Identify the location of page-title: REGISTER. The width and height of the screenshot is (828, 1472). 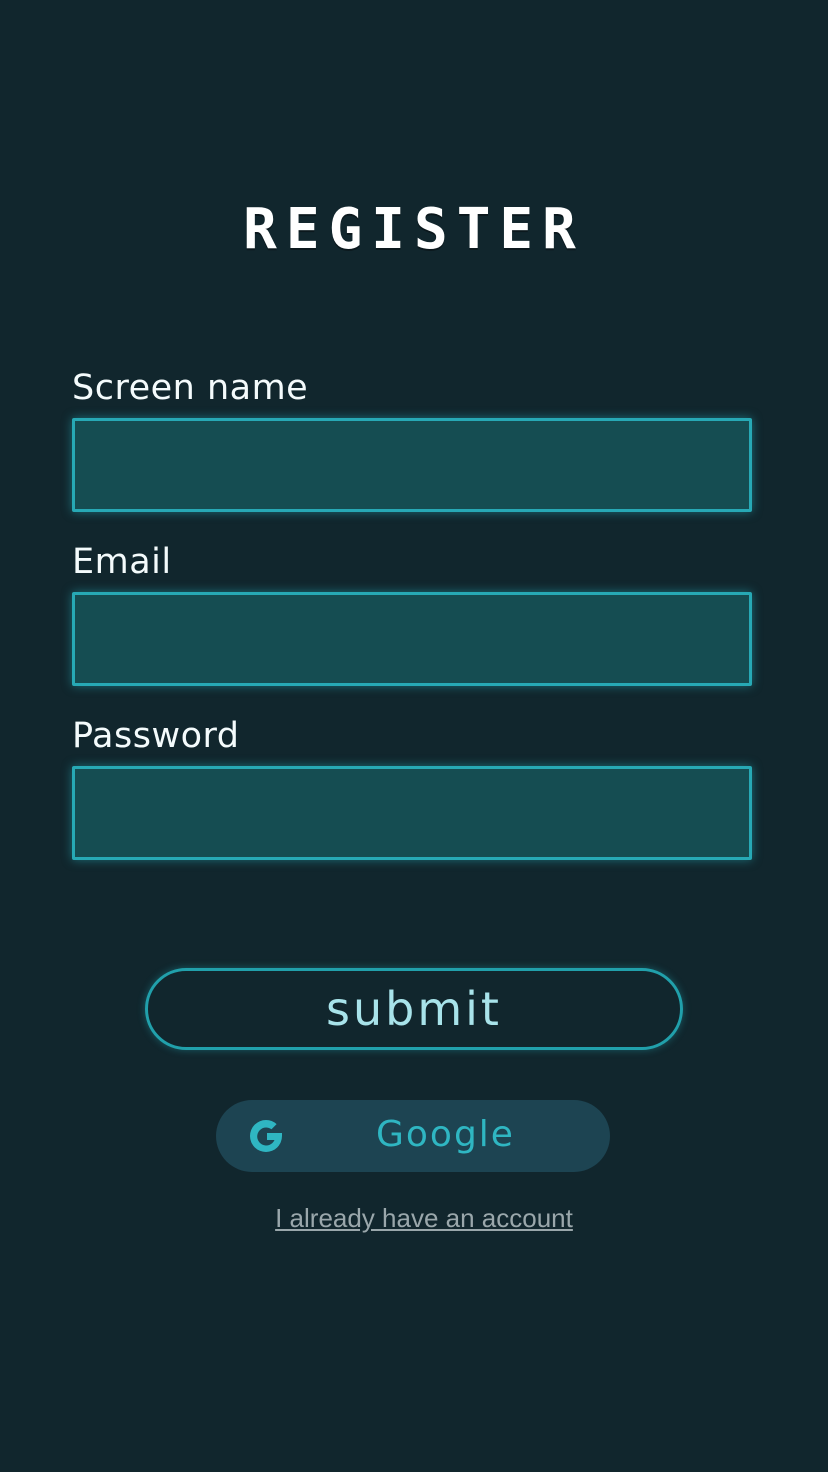
(414, 229).